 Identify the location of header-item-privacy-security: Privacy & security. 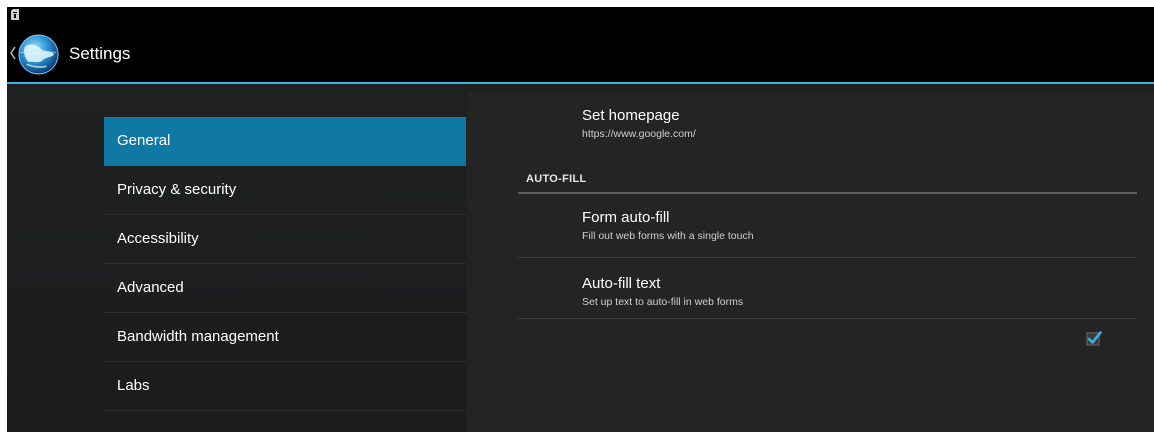
(285, 190).